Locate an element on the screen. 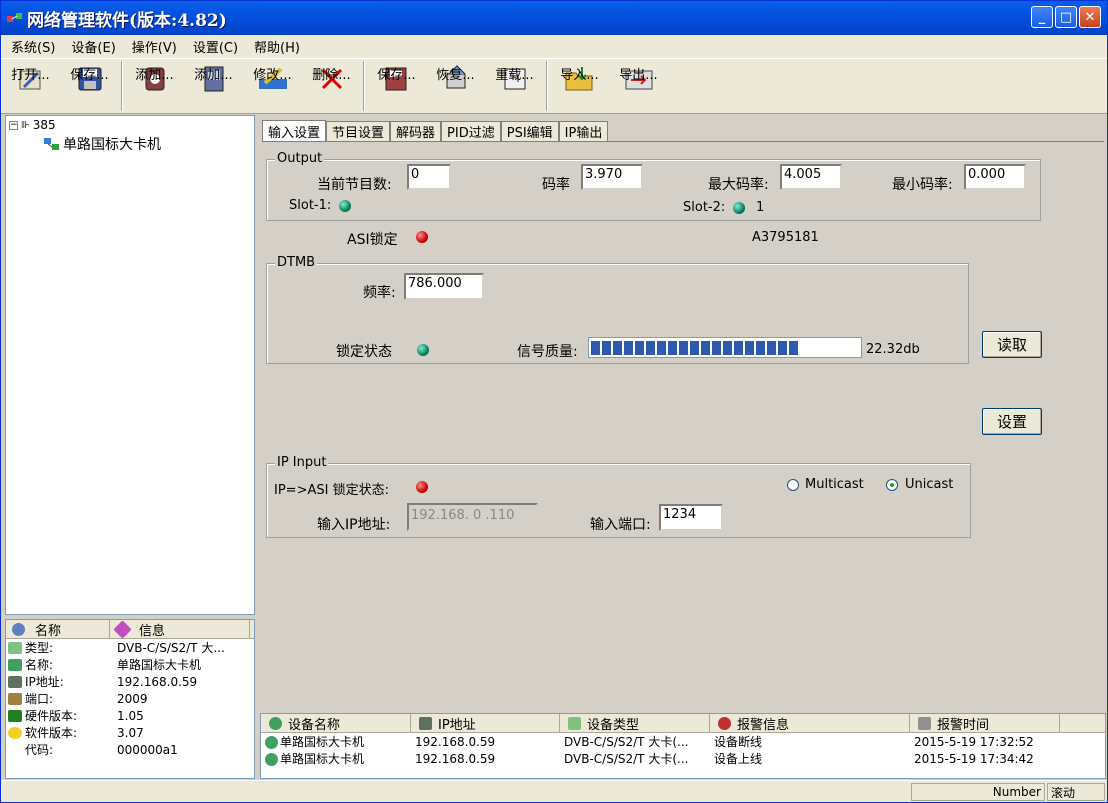  status-number: Number is located at coordinates (978, 792).